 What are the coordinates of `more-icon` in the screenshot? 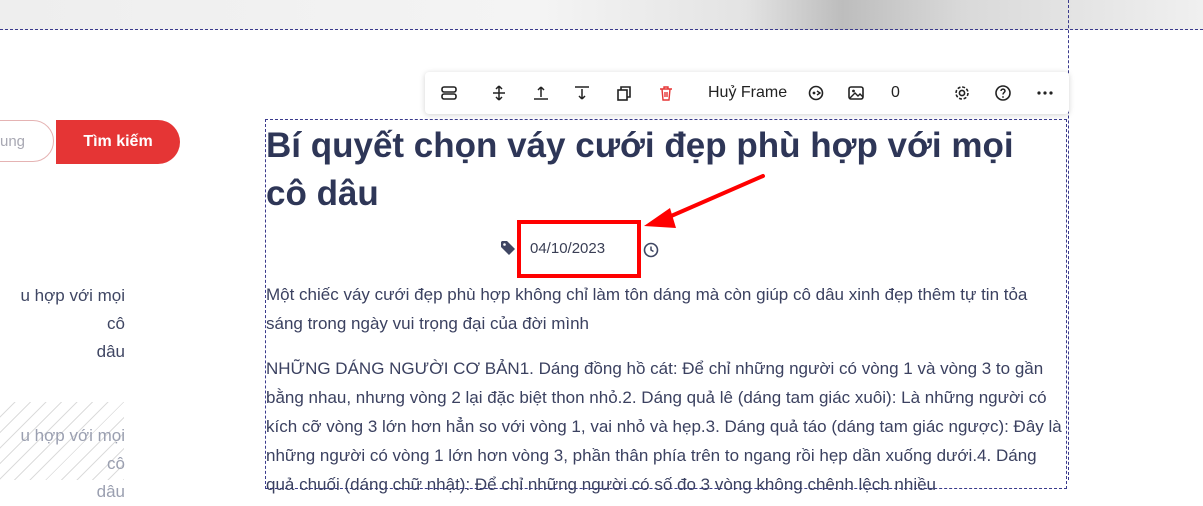 It's located at (1045, 93).